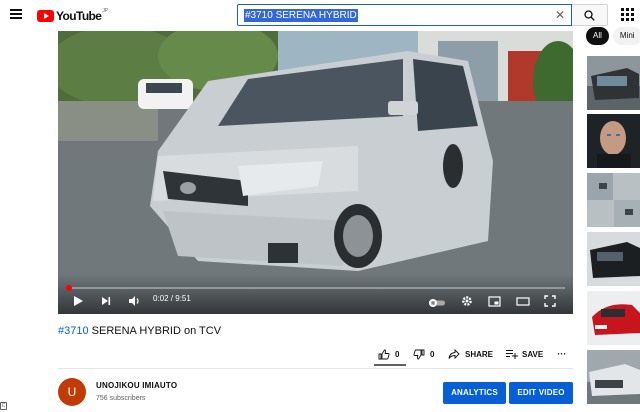 This screenshot has width=640, height=412. I want to click on save-playlist-icon, so click(512, 354).